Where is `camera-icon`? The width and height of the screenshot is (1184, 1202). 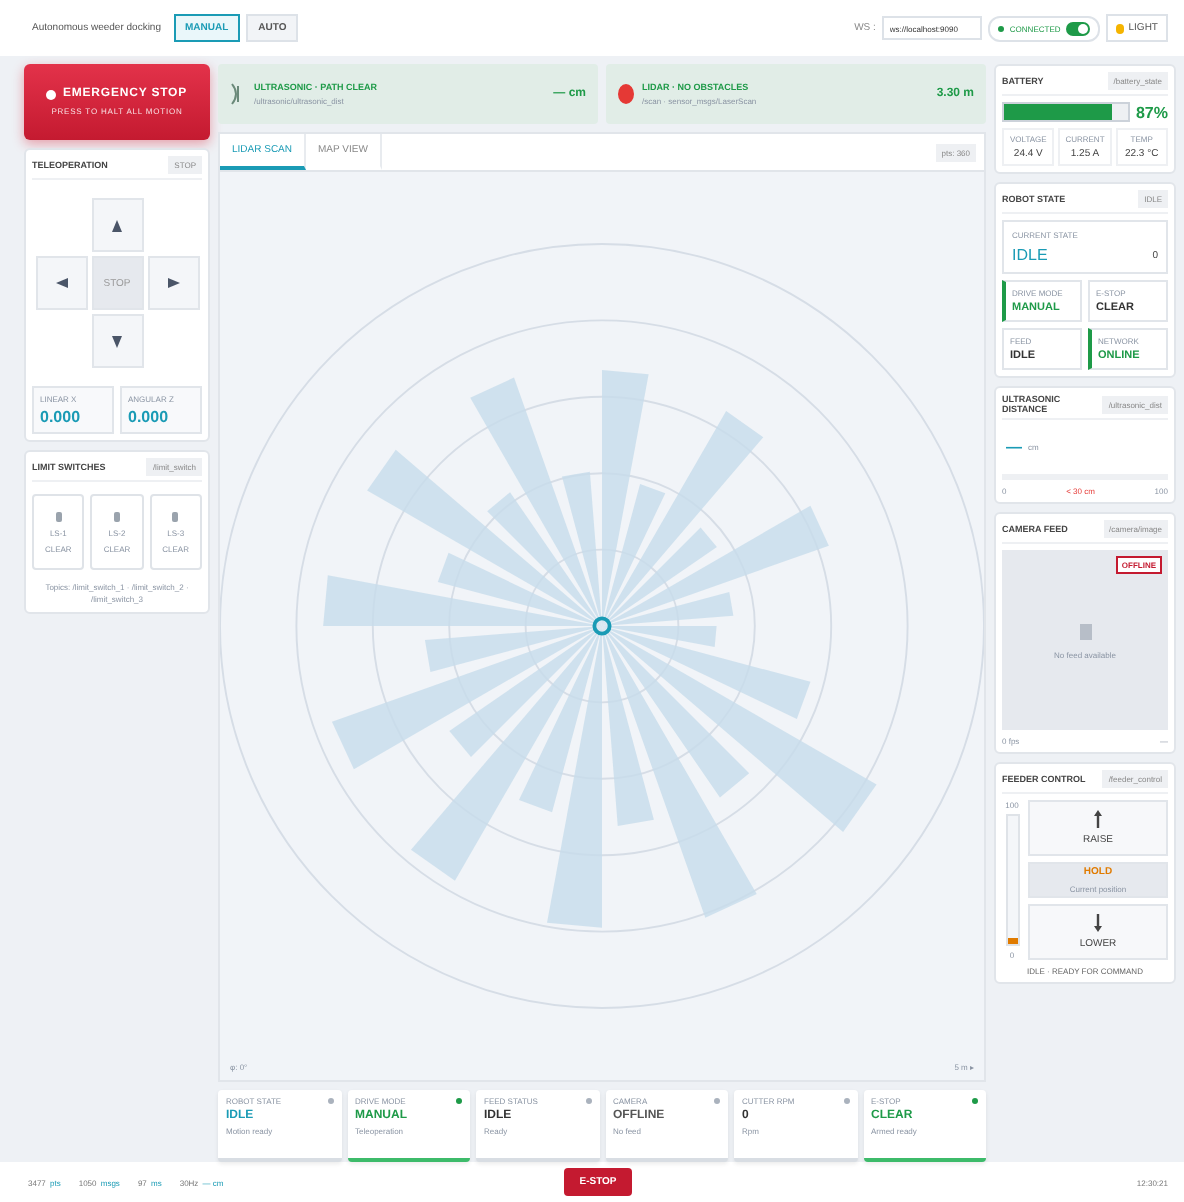 camera-icon is located at coordinates (1085, 631).